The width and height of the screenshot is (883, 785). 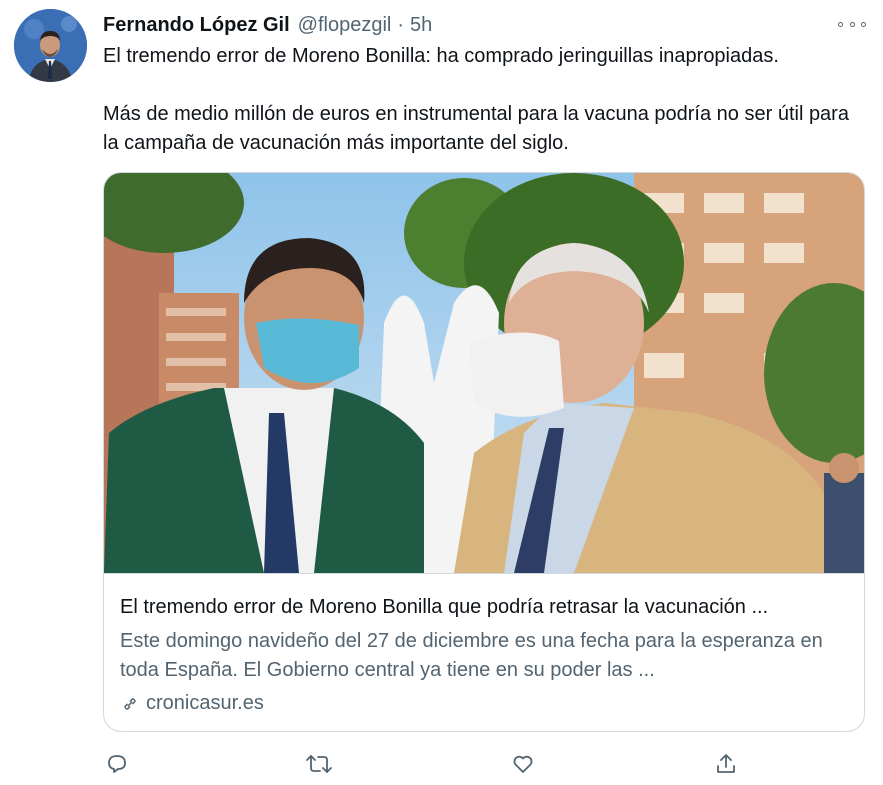 I want to click on share-button, so click(x=726, y=764).